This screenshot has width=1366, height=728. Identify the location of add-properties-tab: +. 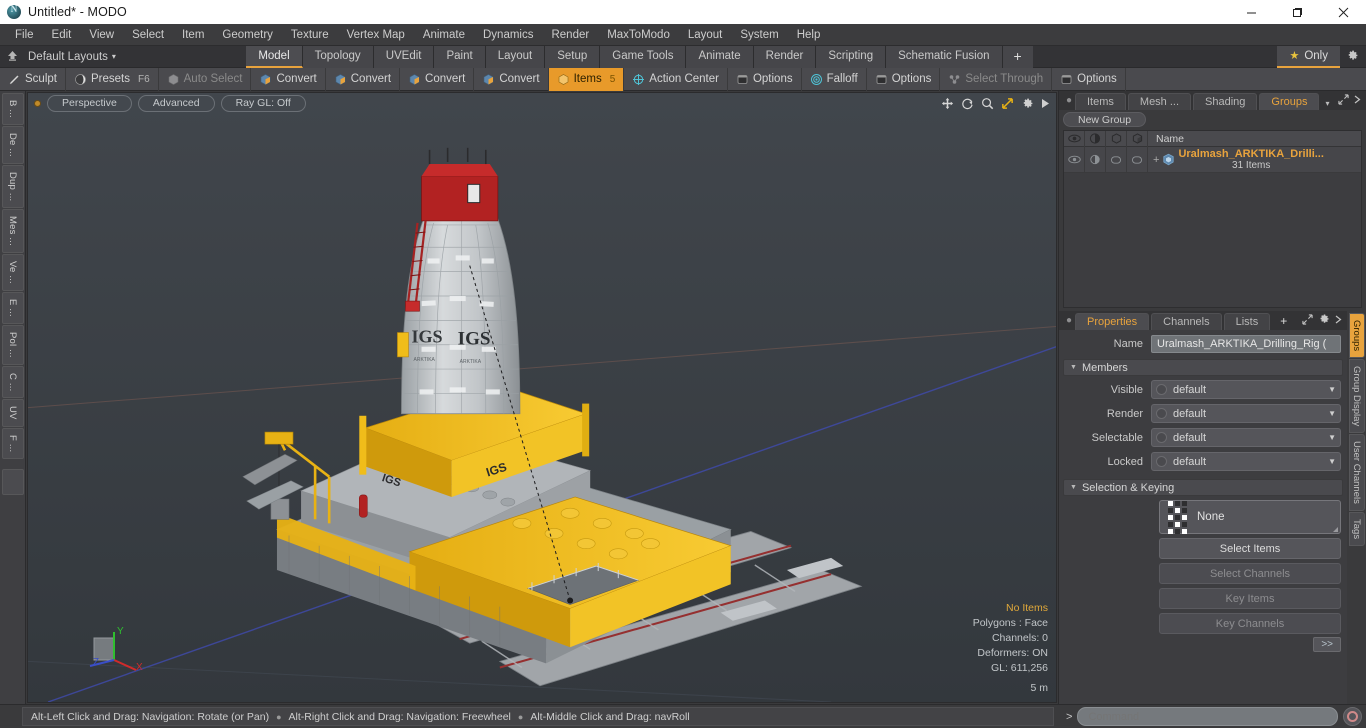
(1283, 321).